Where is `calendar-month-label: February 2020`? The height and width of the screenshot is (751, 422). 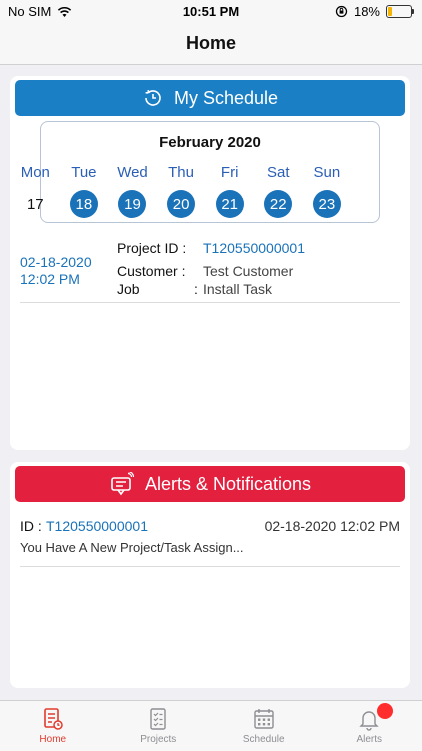
calendar-month-label: February 2020 is located at coordinates (210, 142).